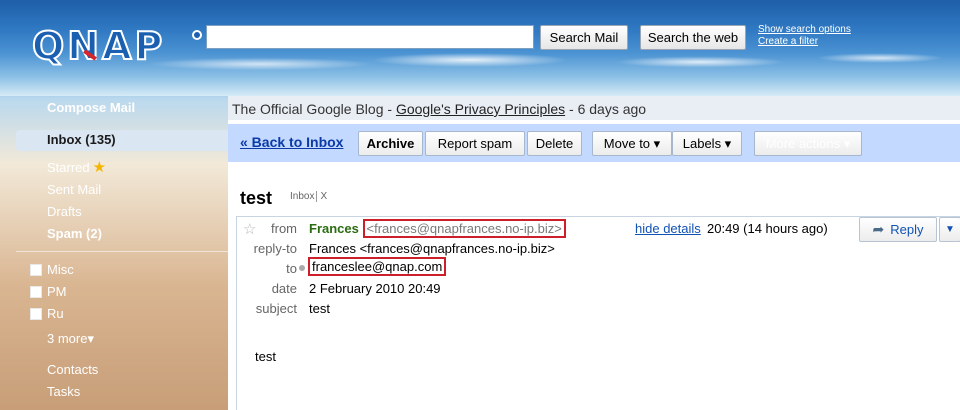 The image size is (960, 410). Describe the element at coordinates (91, 107) in the screenshot. I see `compose-mail-link: Compose Mail` at that location.